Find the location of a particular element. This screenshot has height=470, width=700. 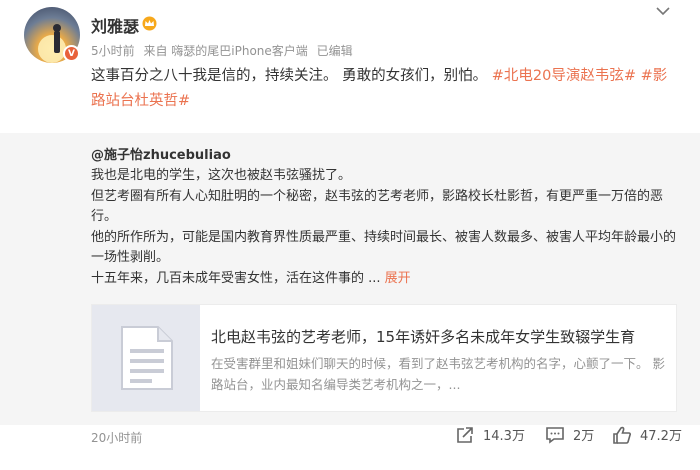

comment-button: 2万 is located at coordinates (569, 434).